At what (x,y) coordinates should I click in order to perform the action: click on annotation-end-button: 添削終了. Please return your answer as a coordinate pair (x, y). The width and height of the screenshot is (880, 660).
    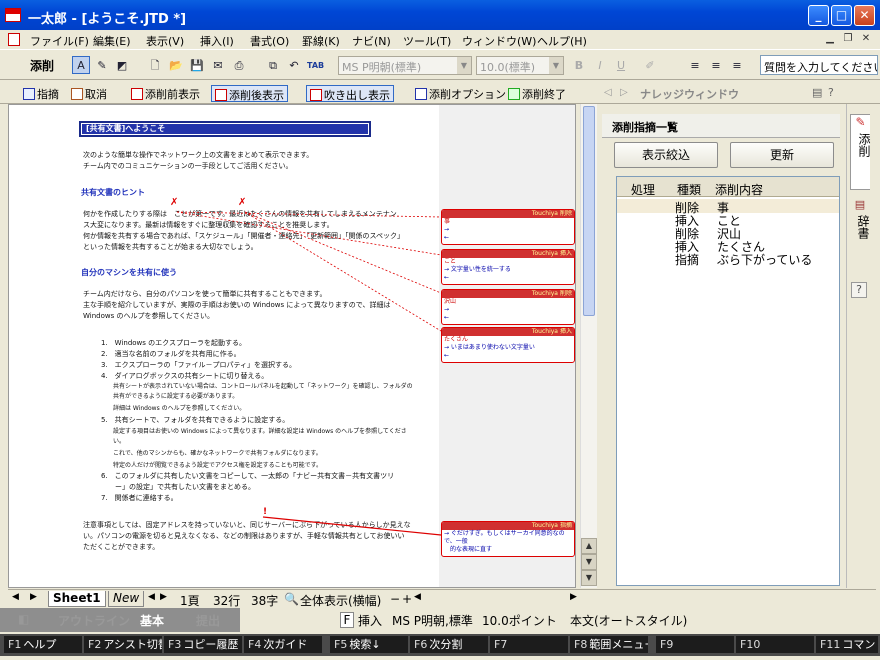
    Looking at the image, I should click on (537, 93).